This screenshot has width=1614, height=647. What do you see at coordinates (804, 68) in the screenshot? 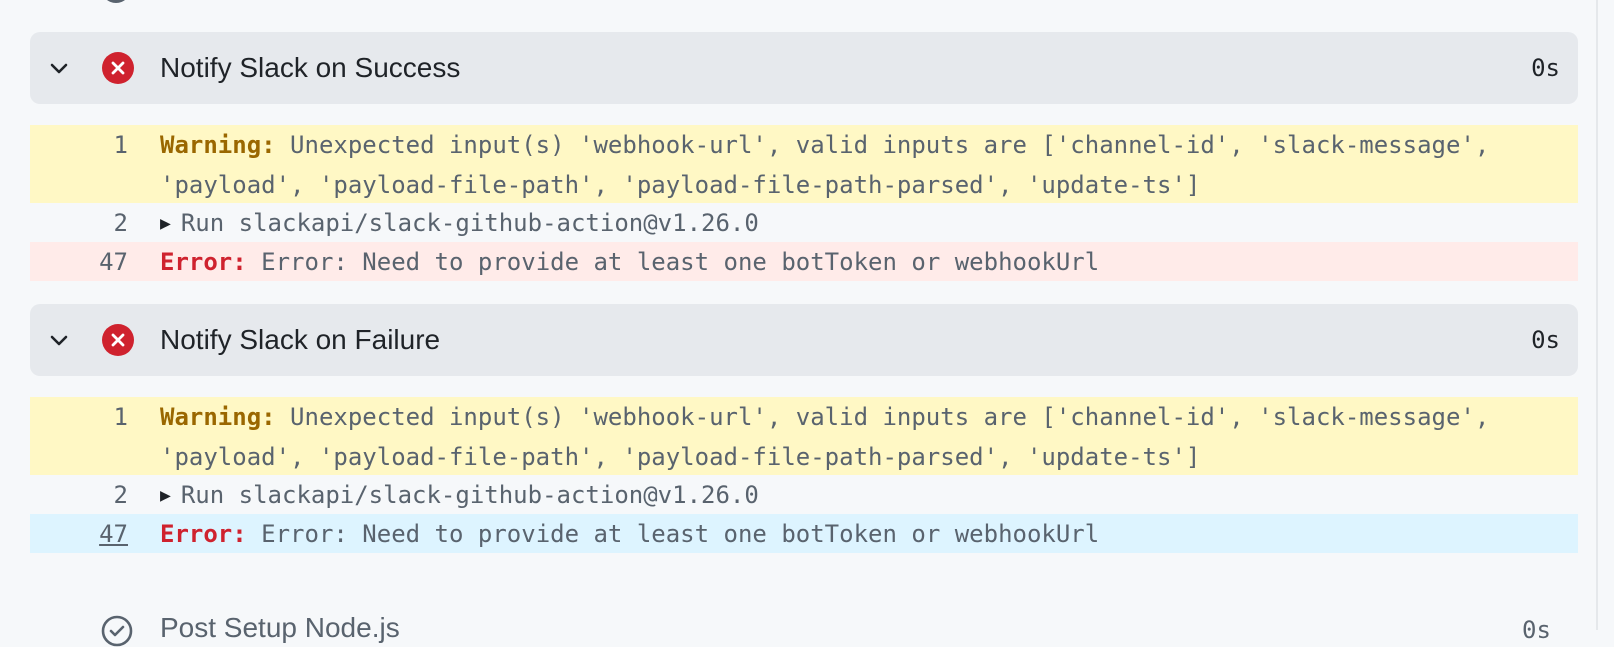
I see `step-header-notify-success: Notify Slack on Success 0s` at bounding box center [804, 68].